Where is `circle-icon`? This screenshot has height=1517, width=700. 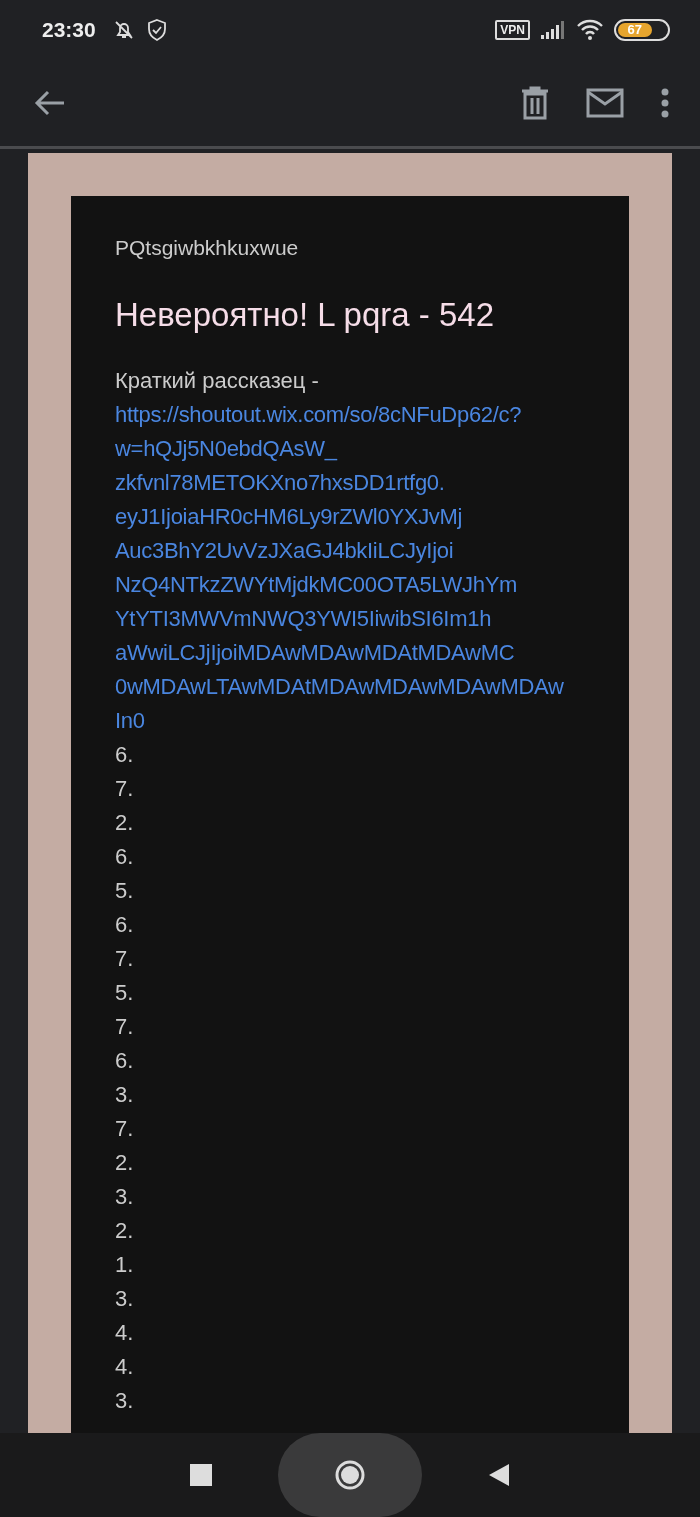
circle-icon is located at coordinates (350, 1475).